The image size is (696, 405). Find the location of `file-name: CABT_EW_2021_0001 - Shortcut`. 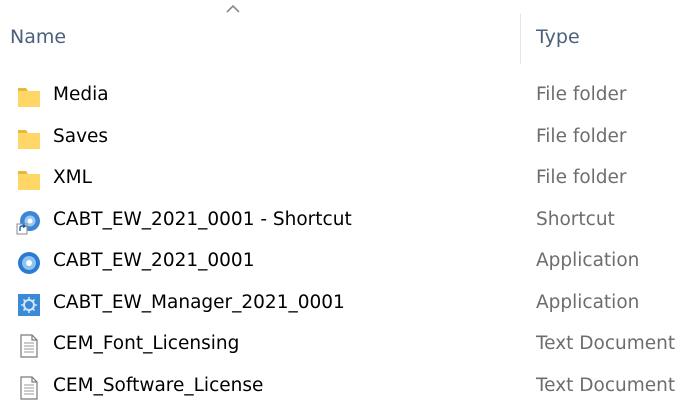

file-name: CABT_EW_2021_0001 - Shortcut is located at coordinates (202, 219).